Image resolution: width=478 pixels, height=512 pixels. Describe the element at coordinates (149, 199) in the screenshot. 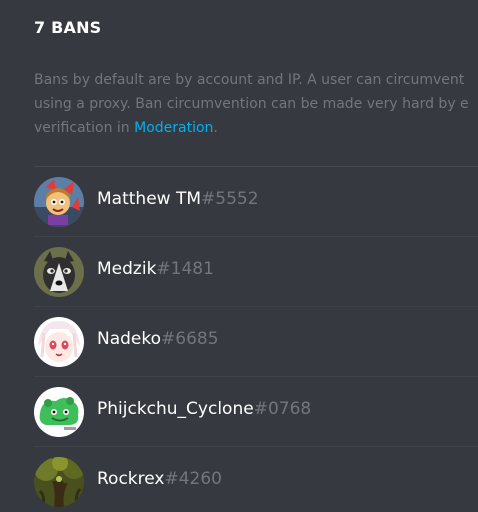

I see `banned-username: Matthew TM` at that location.